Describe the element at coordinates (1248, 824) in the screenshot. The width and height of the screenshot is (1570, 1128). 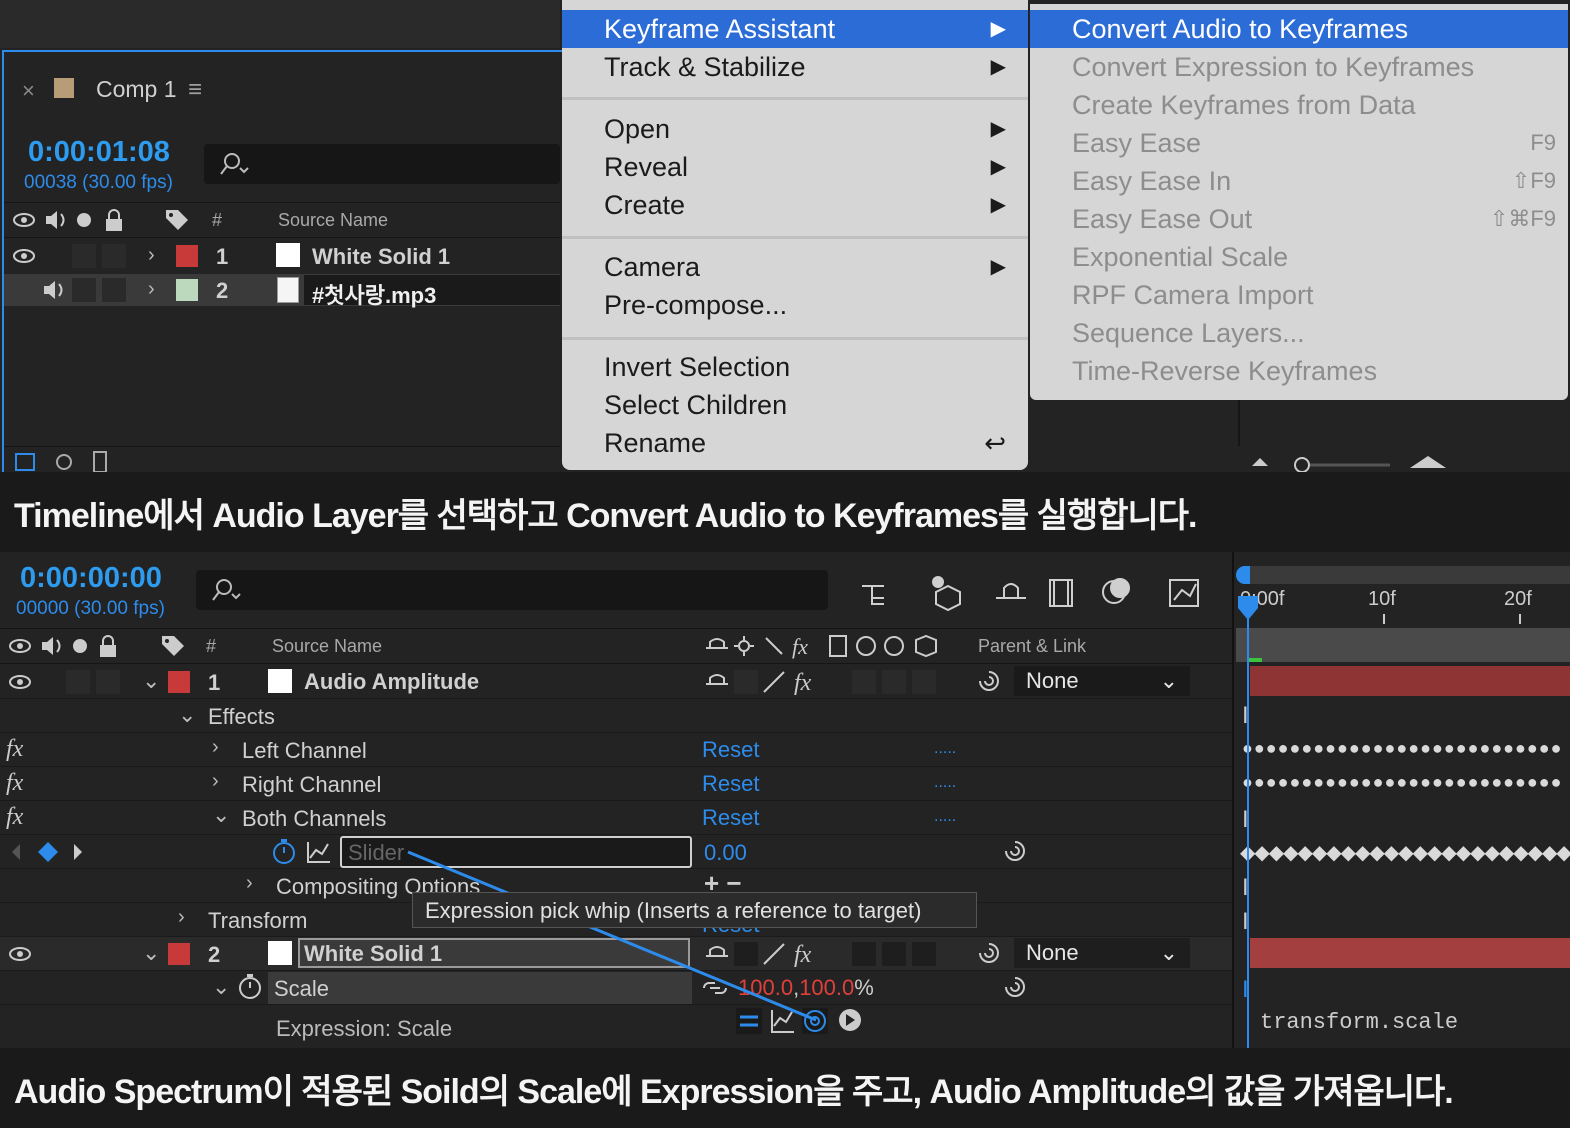
I see `playhead-line` at that location.